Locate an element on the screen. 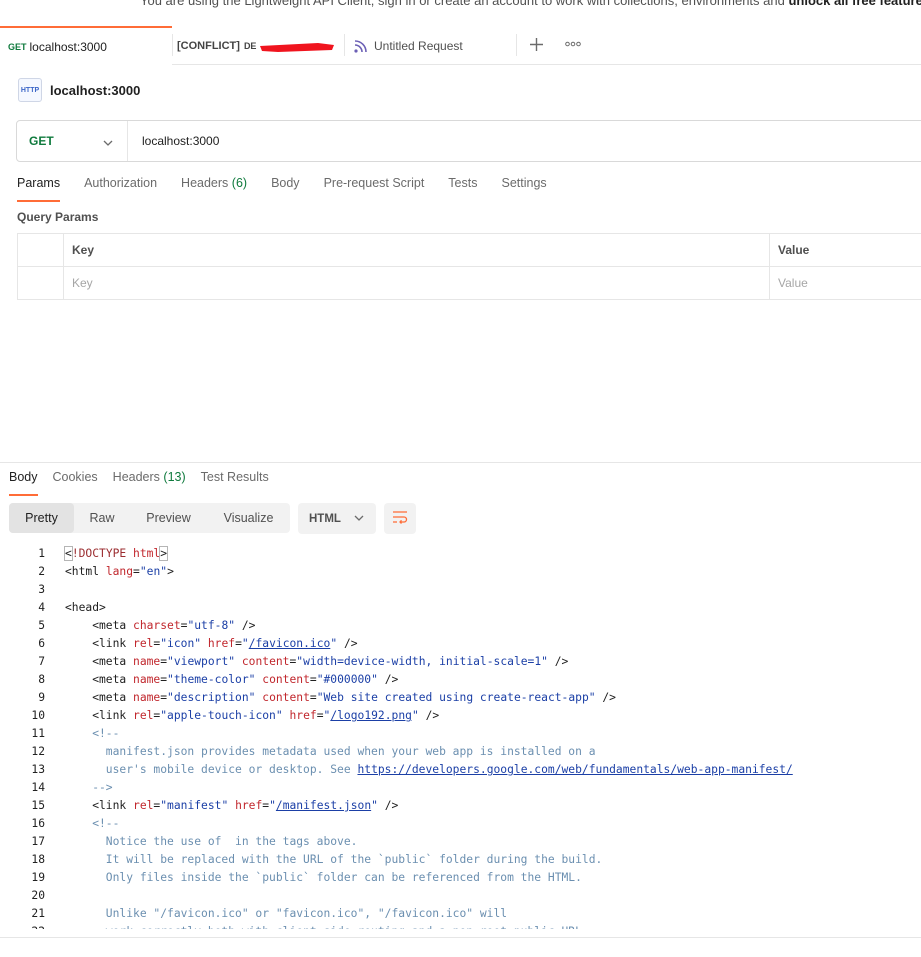 The image size is (921, 957). code-token: "en" is located at coordinates (153, 571).